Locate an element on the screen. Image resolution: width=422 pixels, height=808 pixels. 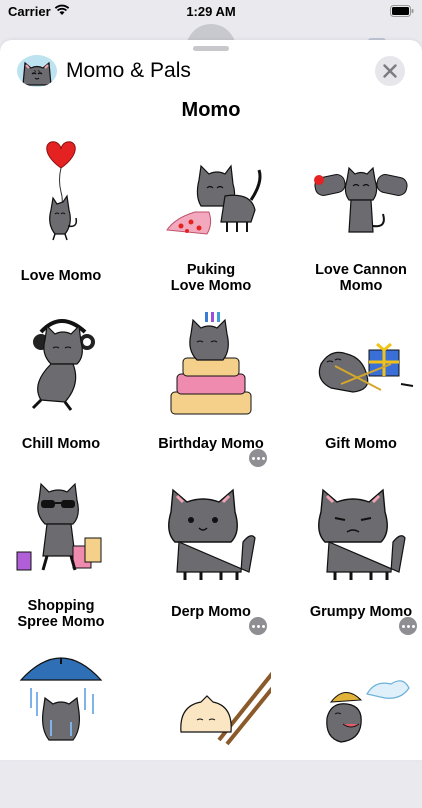
sticker-love-momo: Love Momo is located at coordinates (65, 220).